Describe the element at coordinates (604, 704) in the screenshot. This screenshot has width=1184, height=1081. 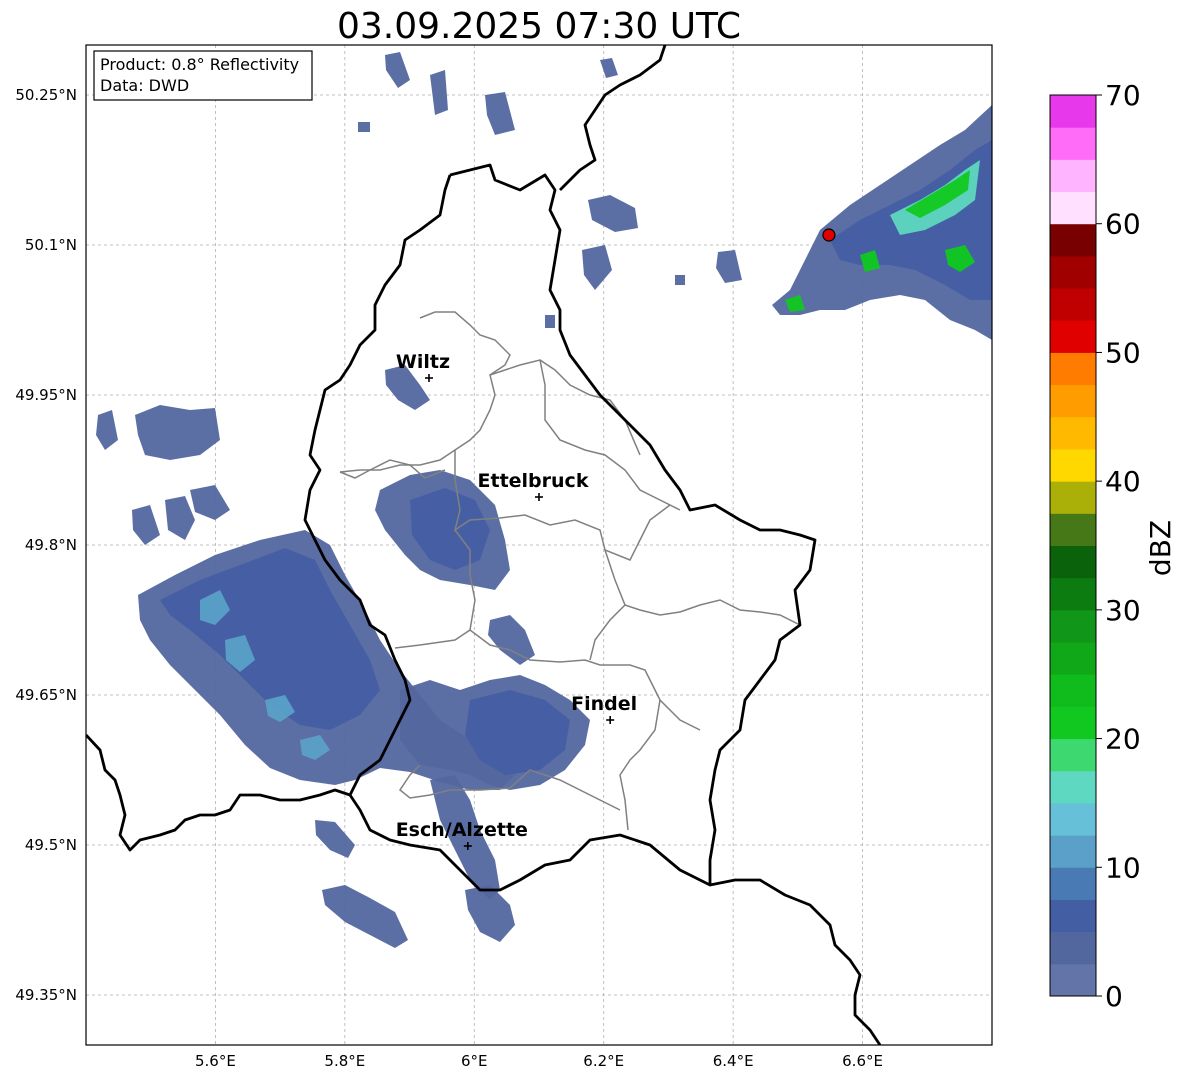
I see `city-label: Findel` at that location.